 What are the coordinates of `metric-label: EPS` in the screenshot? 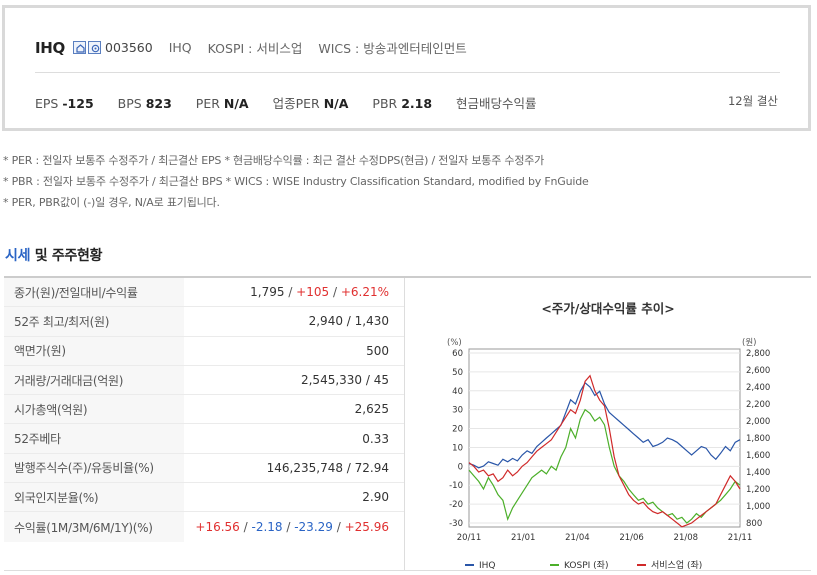 It's located at (47, 103).